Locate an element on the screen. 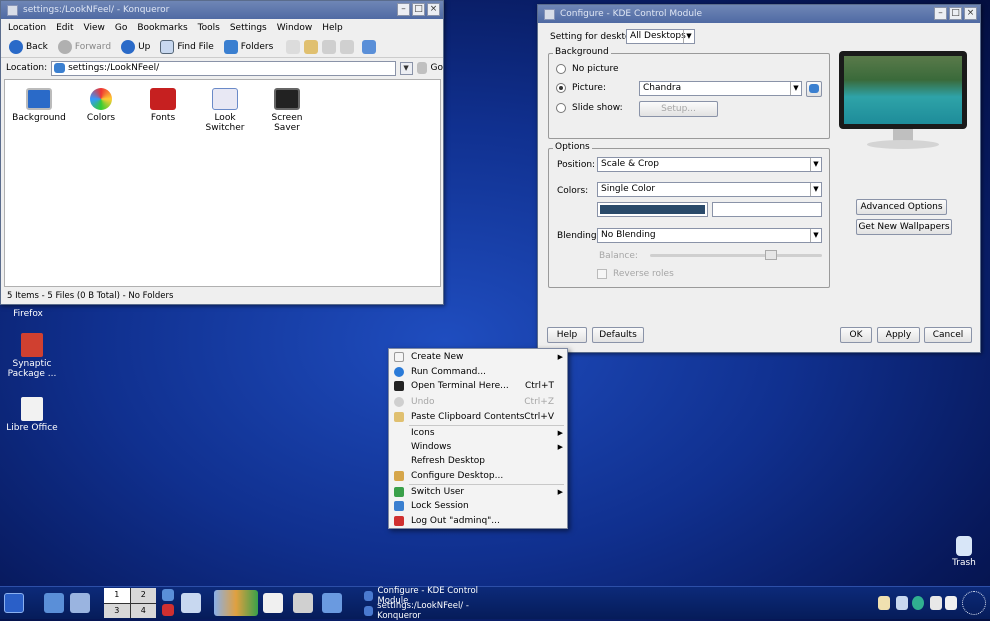  folders-button: Folders is located at coordinates (249, 46).